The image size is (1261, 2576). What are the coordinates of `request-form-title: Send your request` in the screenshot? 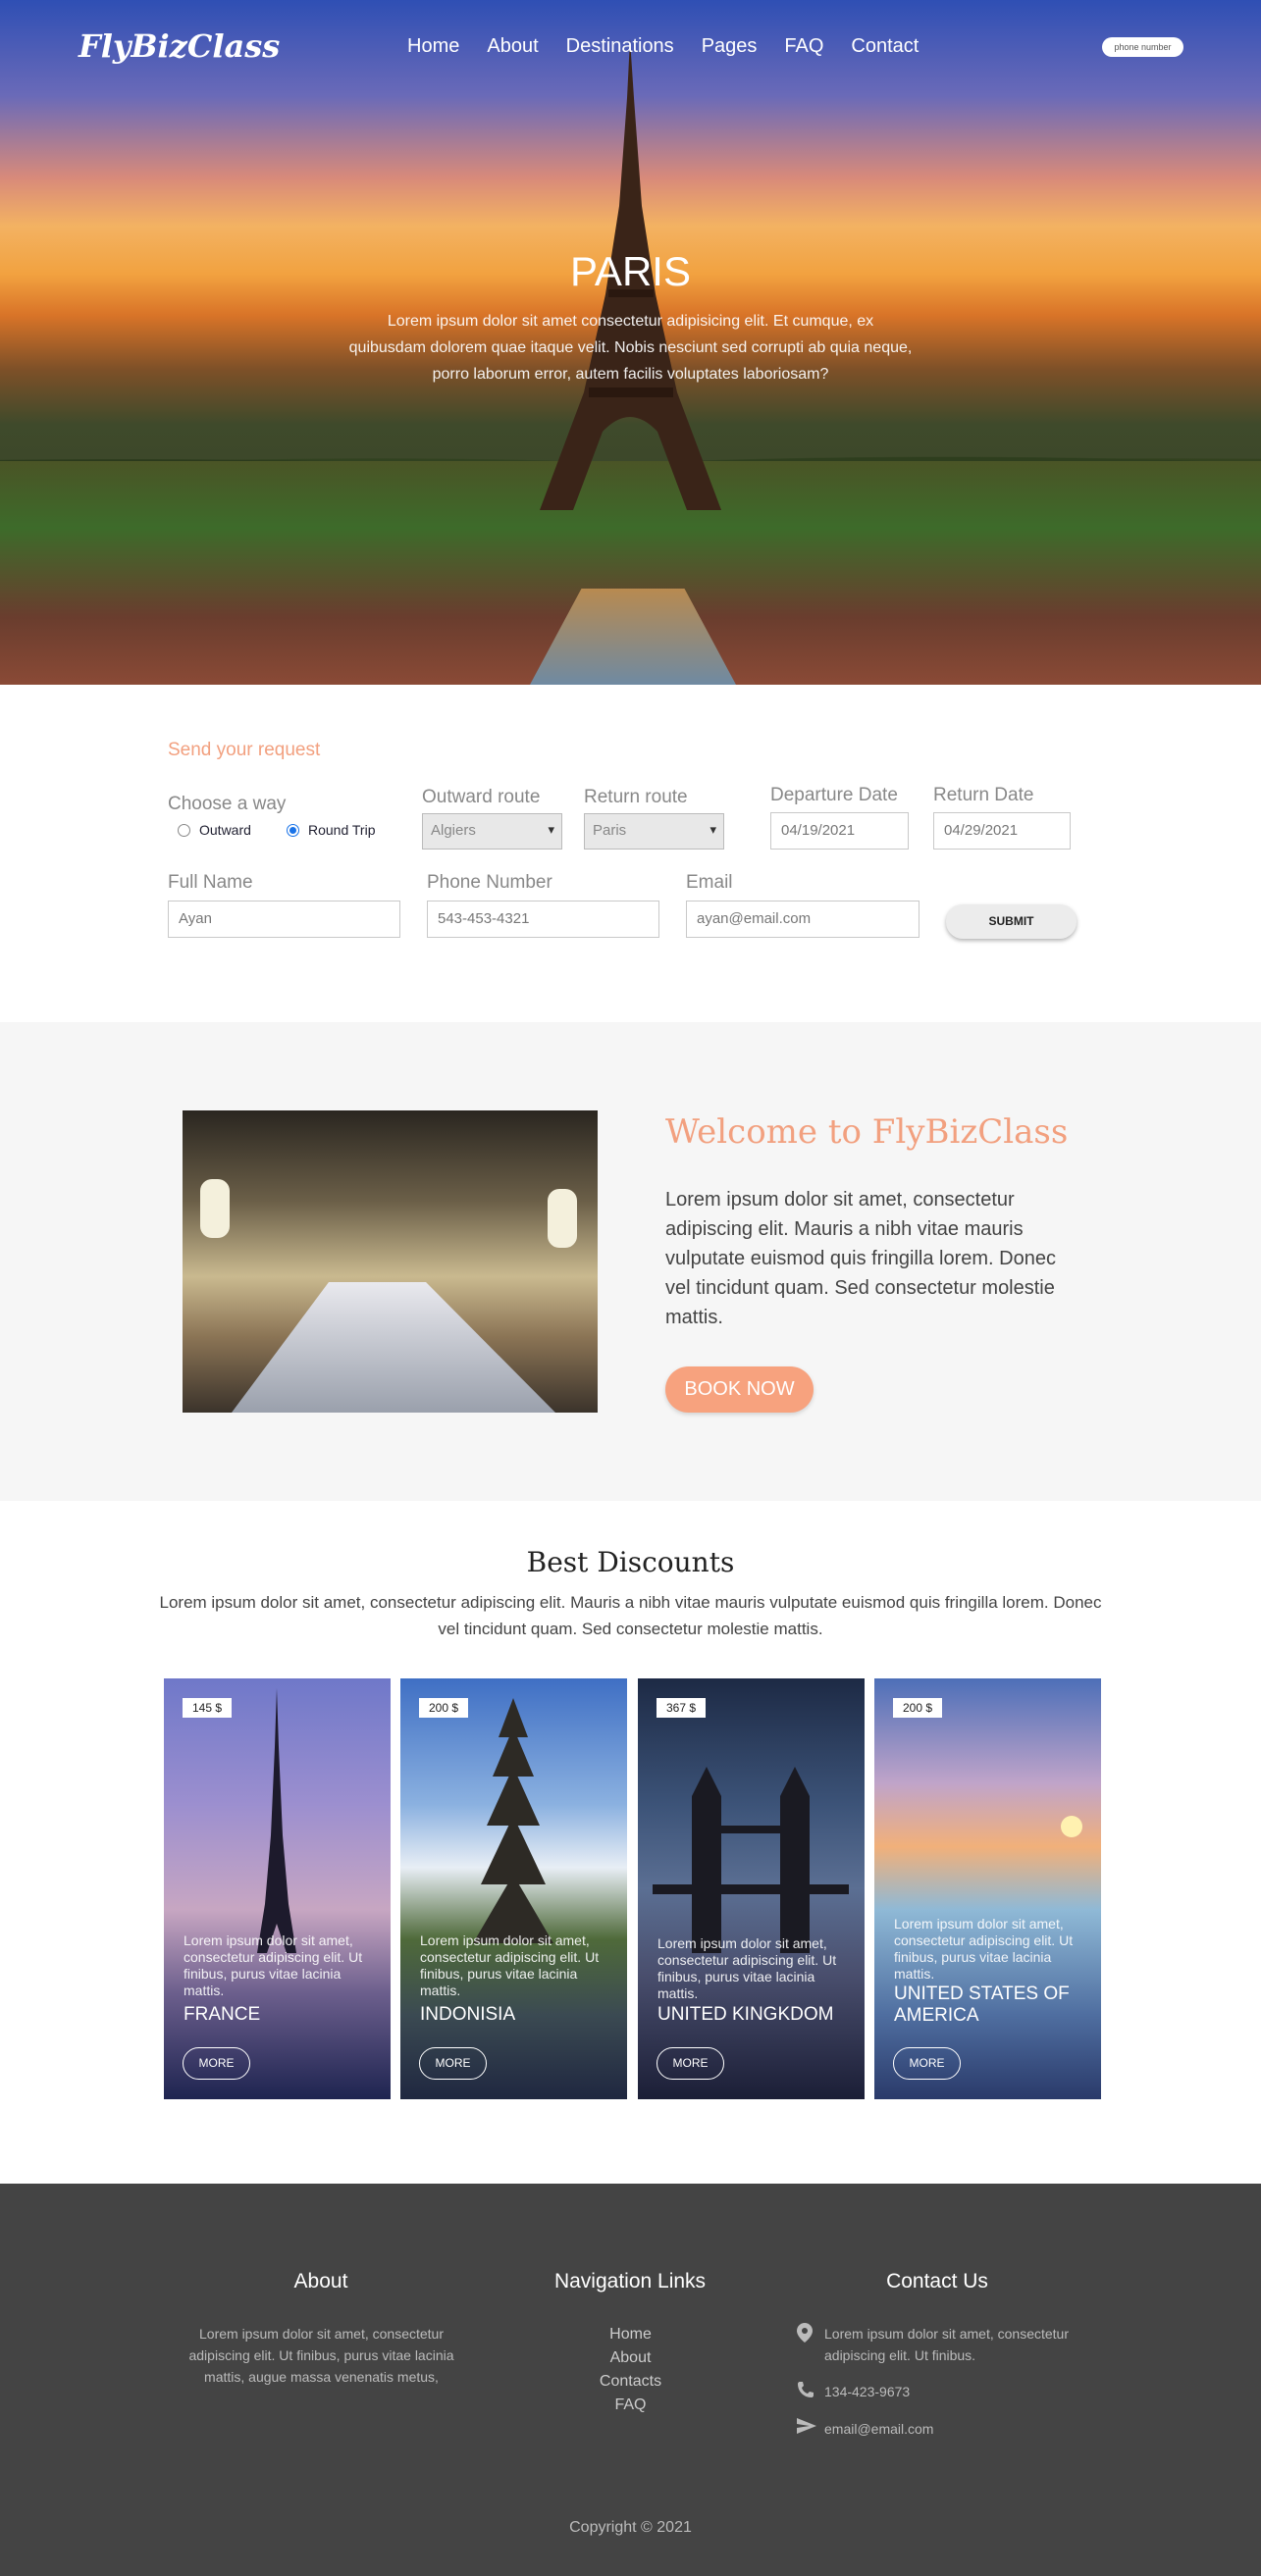 It's located at (244, 750).